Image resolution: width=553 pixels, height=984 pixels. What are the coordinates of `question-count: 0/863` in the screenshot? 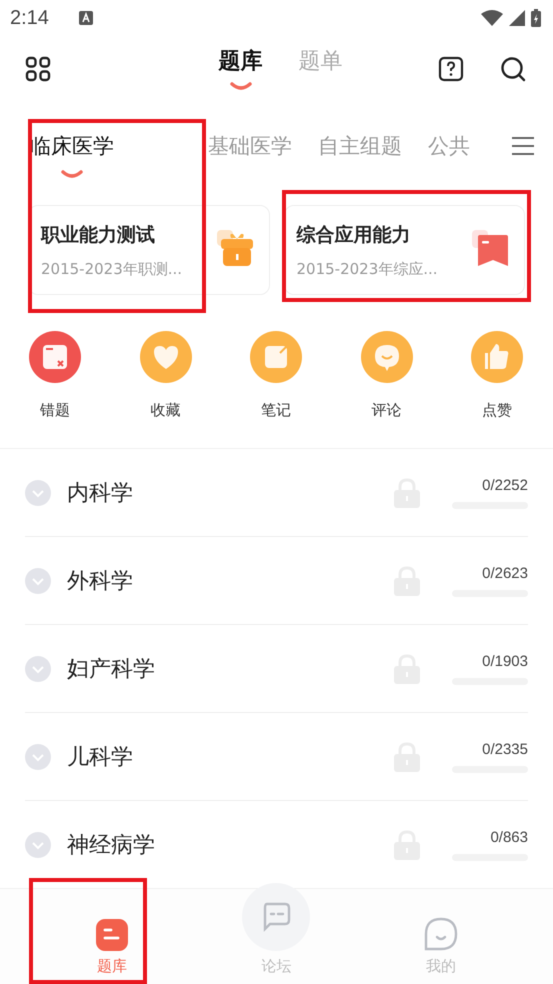 It's located at (509, 837).